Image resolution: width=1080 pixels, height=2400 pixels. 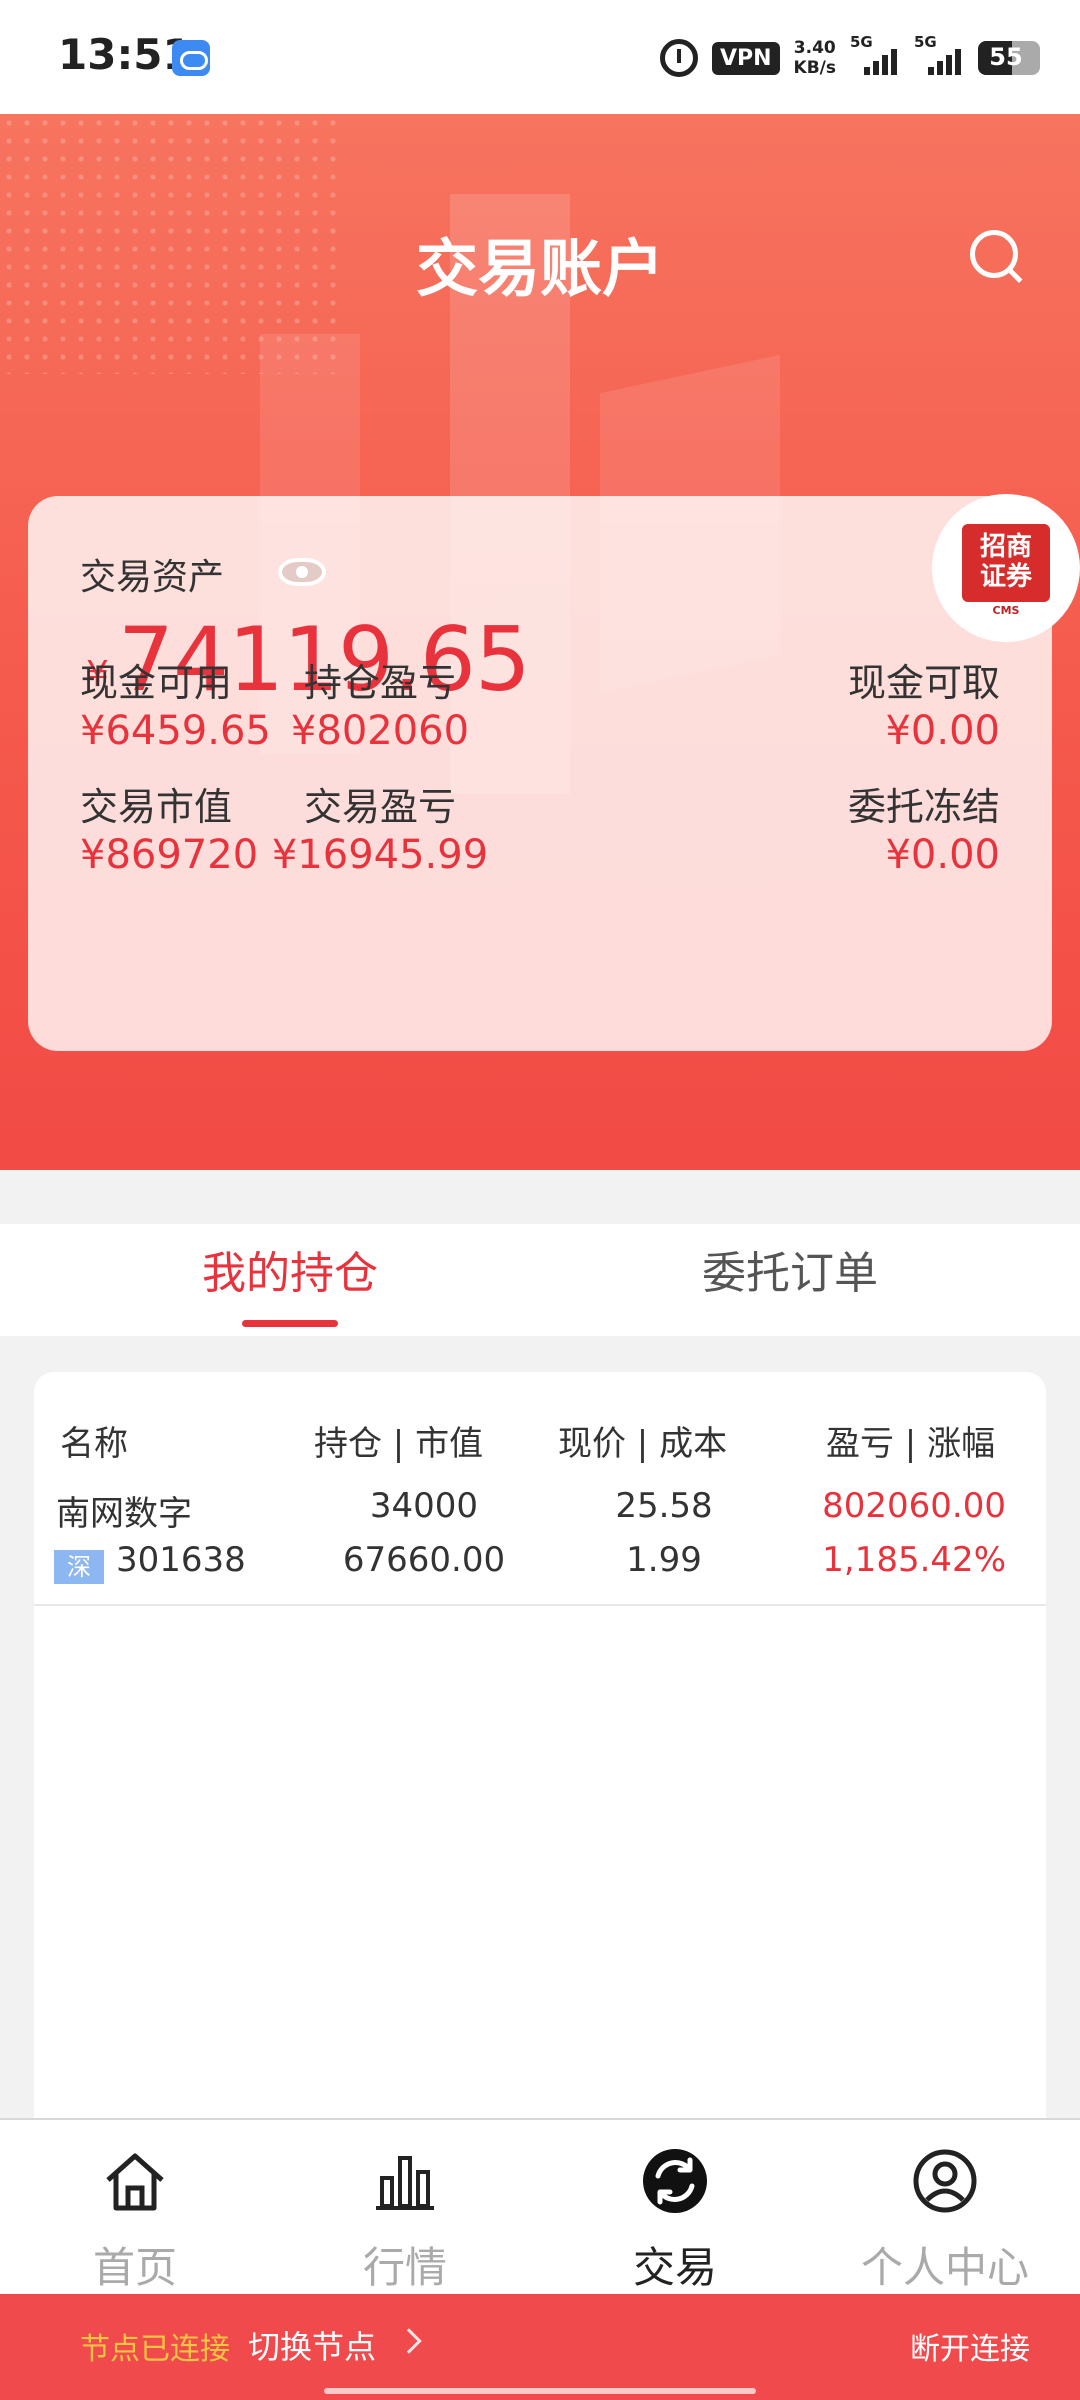 What do you see at coordinates (409, 2341) in the screenshot?
I see `chevron-right-icon` at bounding box center [409, 2341].